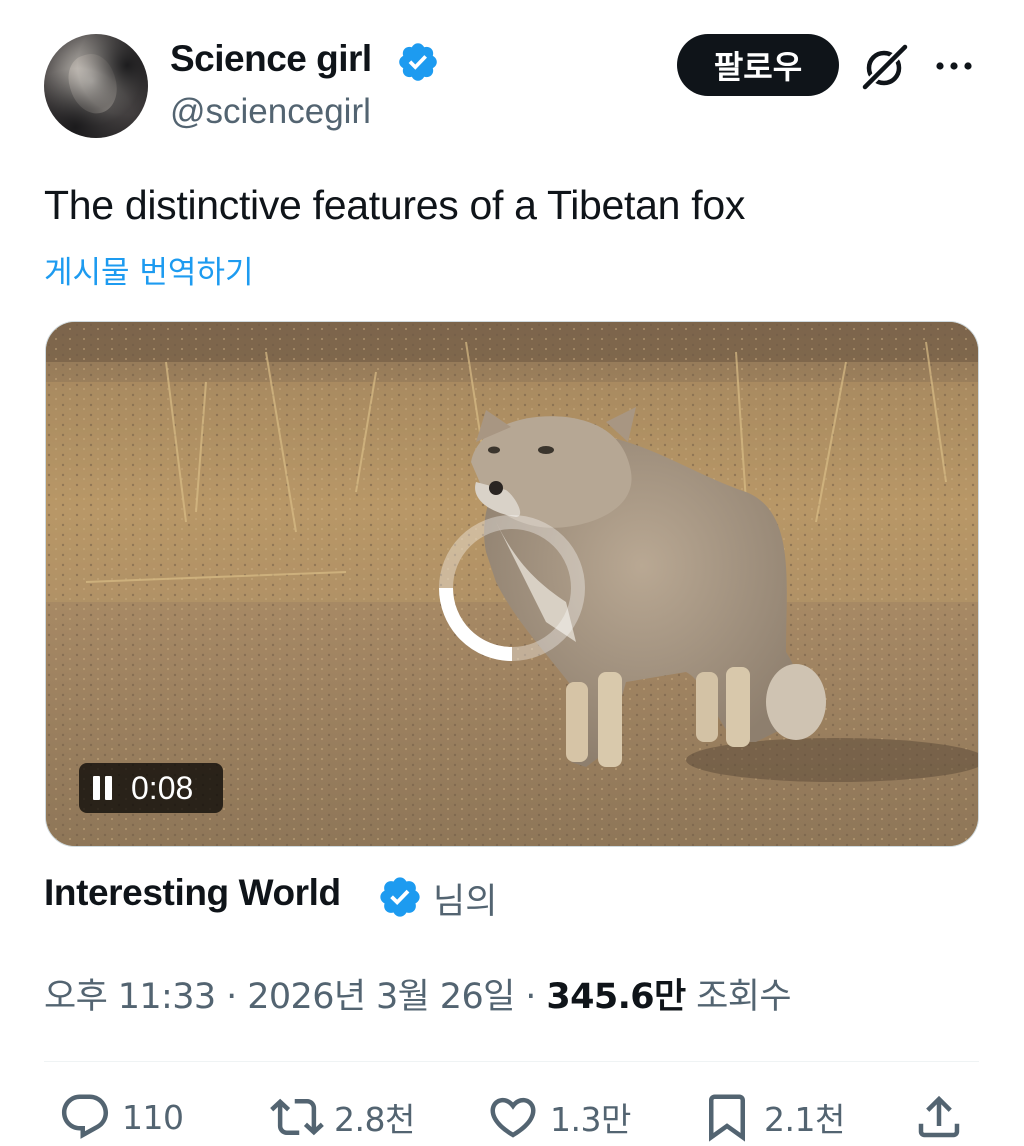 The width and height of the screenshot is (1024, 1146). What do you see at coordinates (465, 902) in the screenshot?
I see `video-source-suffix: 님의` at bounding box center [465, 902].